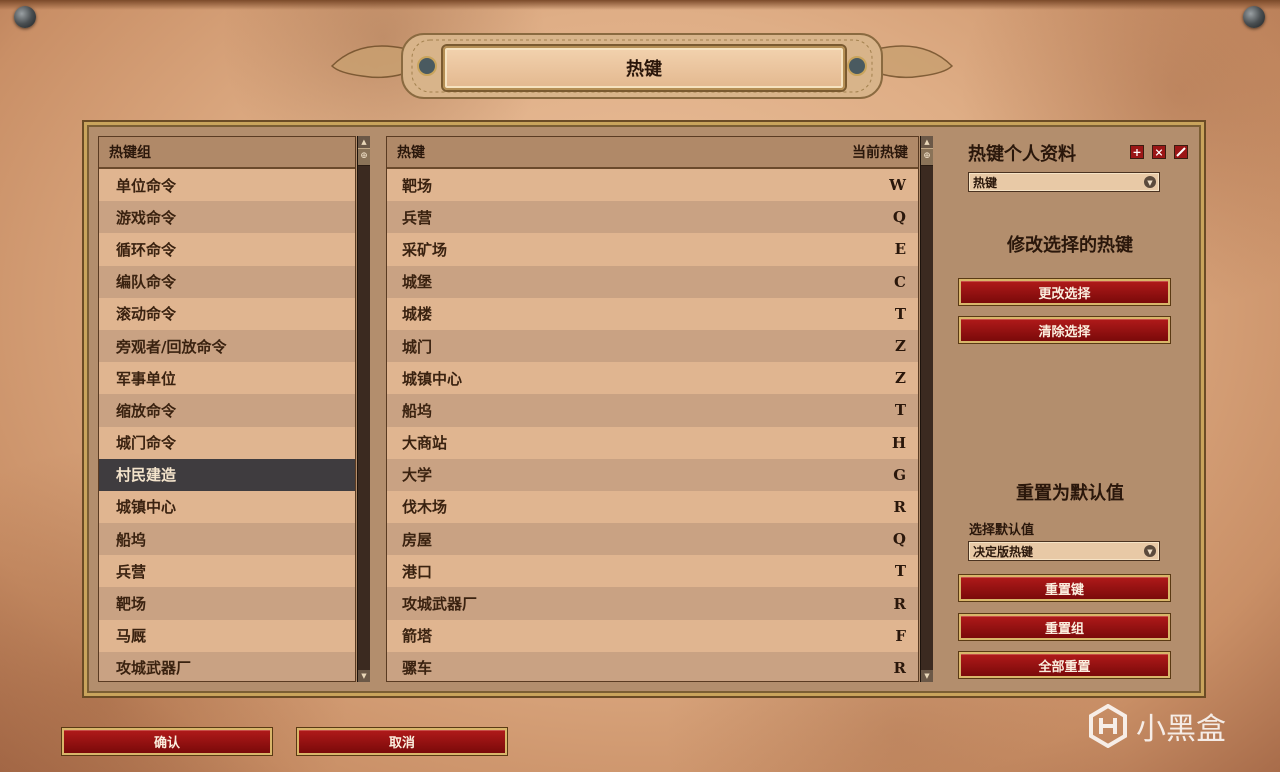  I want to click on hotkey-item: 大学 G, so click(652, 474).